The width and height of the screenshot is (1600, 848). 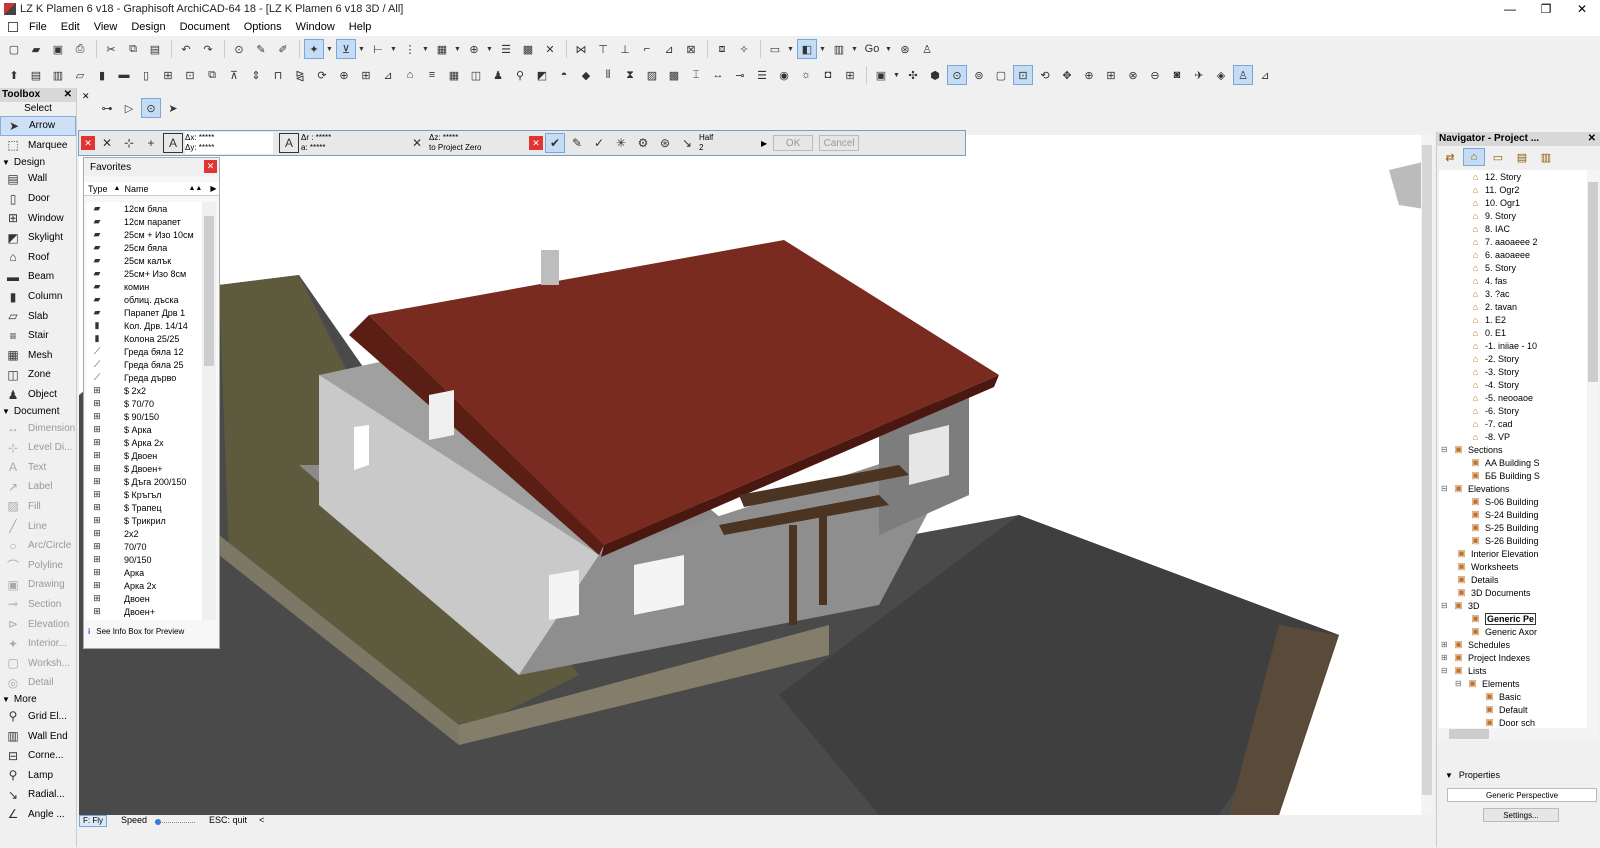 I want to click on tree-item: ⌂ -4. Story, so click(x=1513, y=384).